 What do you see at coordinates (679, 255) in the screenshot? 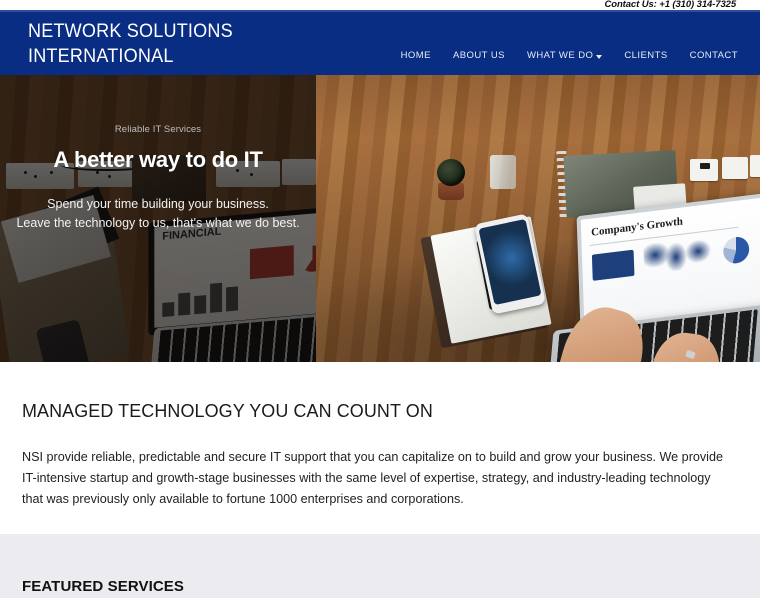
I see `laptop-screen-world-map` at bounding box center [679, 255].